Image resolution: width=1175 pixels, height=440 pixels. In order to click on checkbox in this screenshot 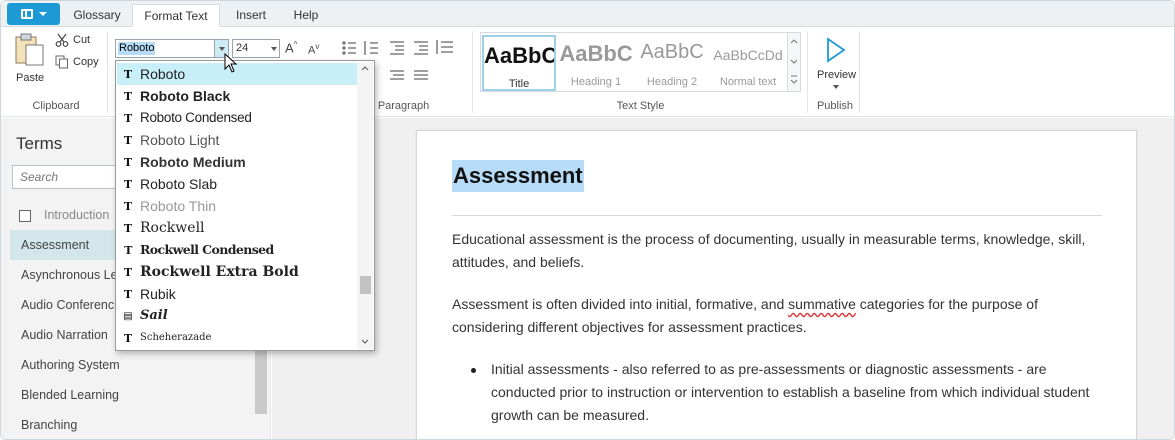, I will do `click(25, 216)`.